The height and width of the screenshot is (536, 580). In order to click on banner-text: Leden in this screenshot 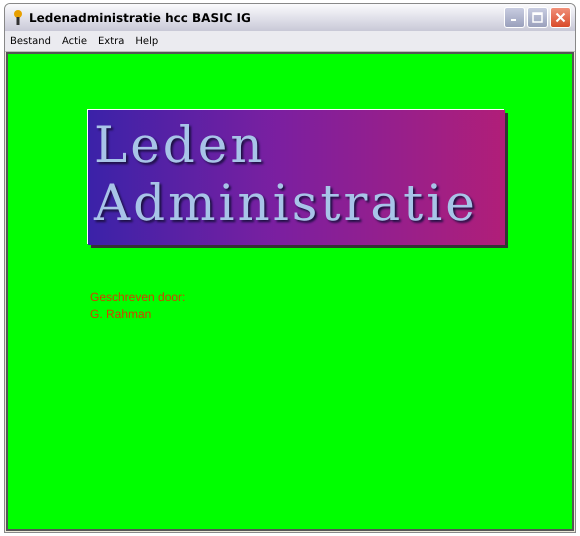, I will do `click(180, 145)`.